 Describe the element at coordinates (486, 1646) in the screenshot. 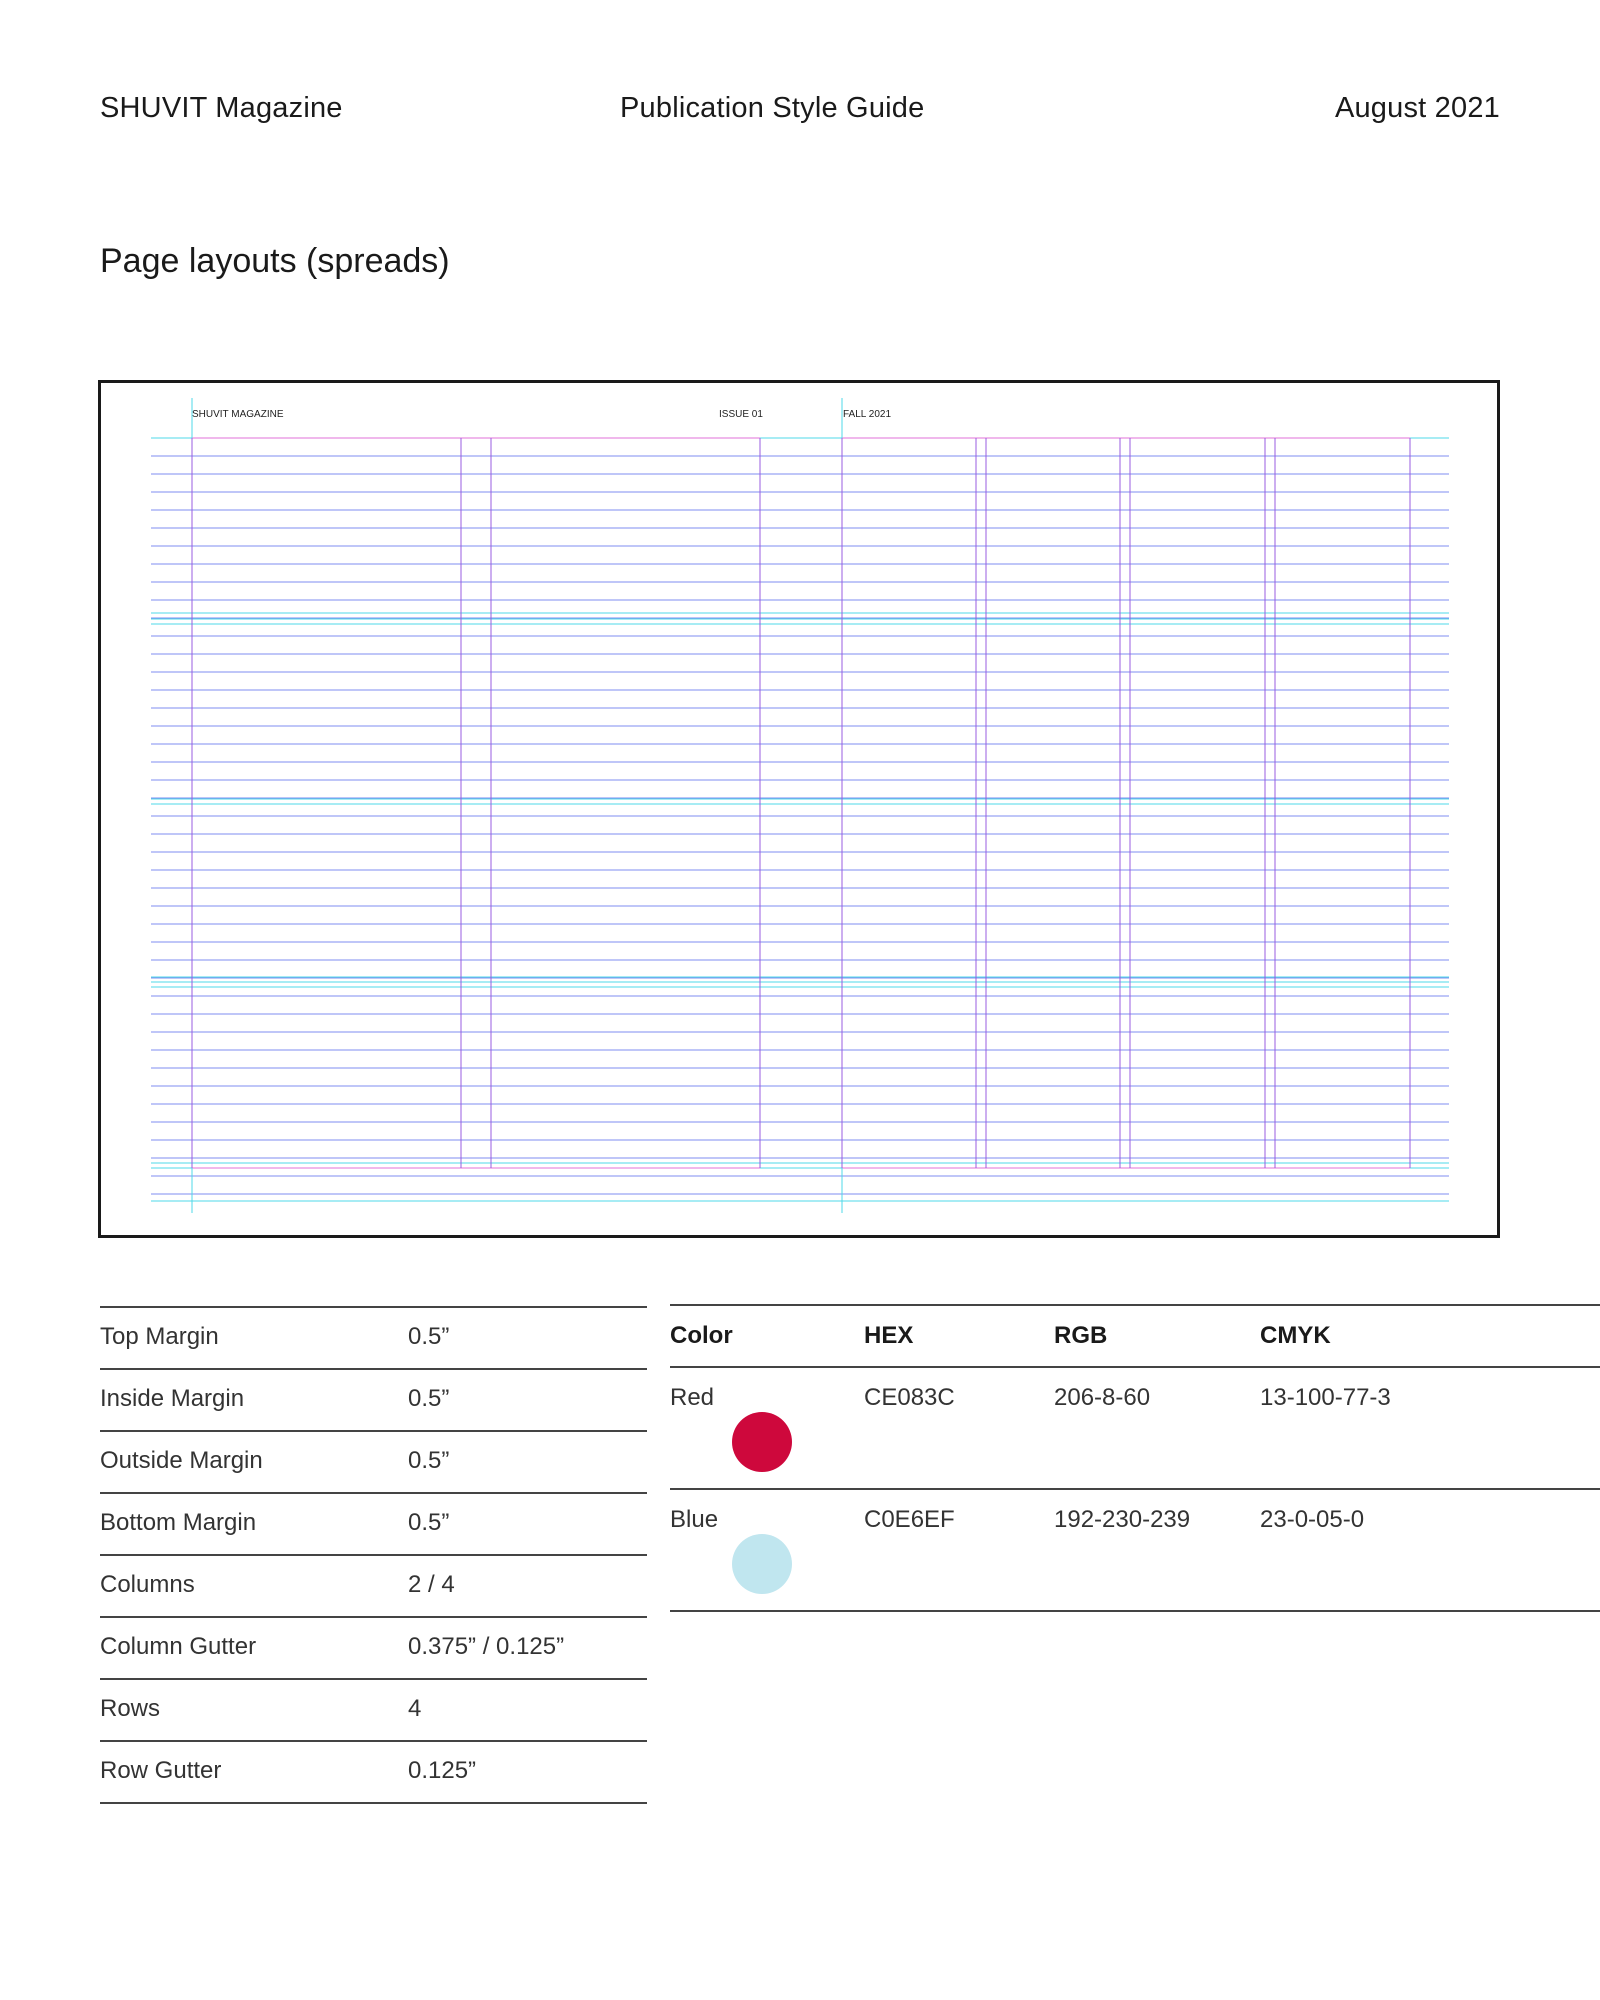

I see `spec-value: 0.375” / 0.125”` at that location.